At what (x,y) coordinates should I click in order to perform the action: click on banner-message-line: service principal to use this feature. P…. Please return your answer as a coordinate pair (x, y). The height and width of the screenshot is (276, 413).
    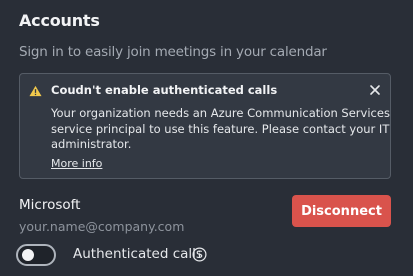
    Looking at the image, I should click on (220, 128).